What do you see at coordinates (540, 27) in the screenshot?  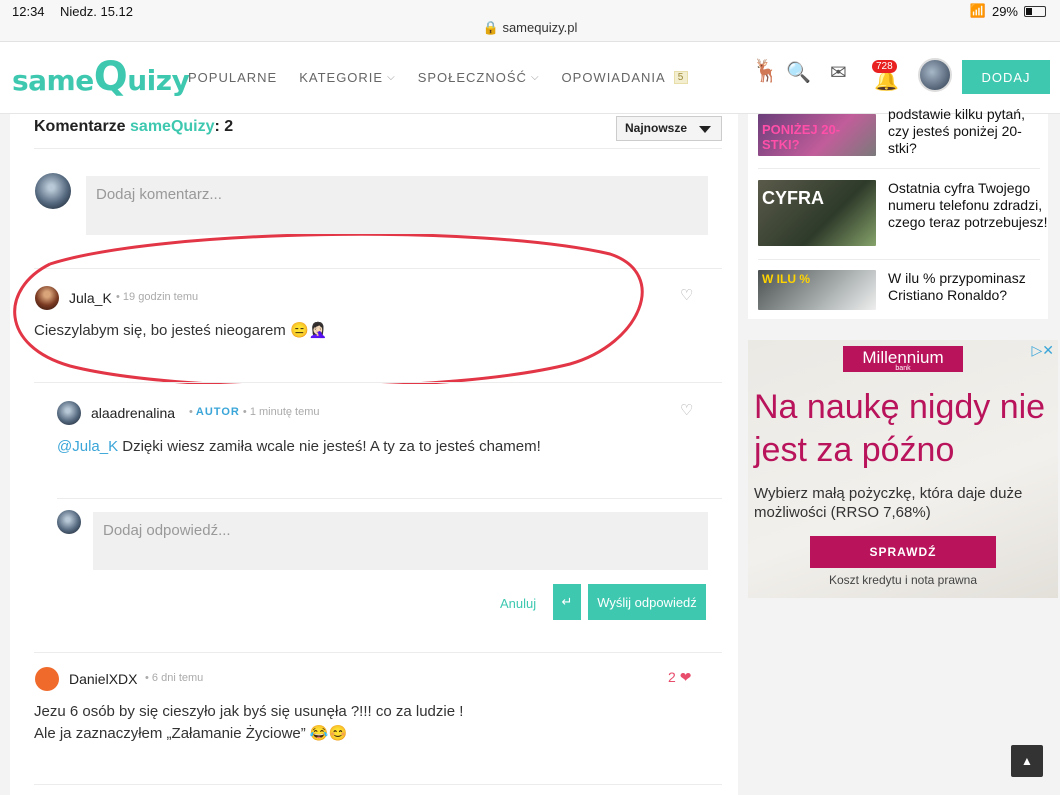 I see `url-text: samequizy.pl` at bounding box center [540, 27].